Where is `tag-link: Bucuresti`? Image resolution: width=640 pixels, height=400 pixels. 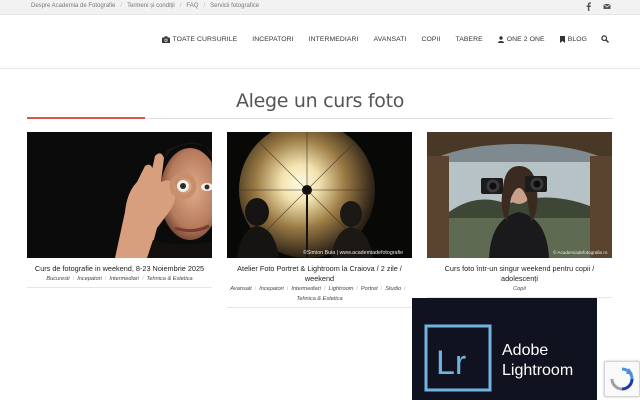
tag-link: Bucuresti is located at coordinates (57, 279).